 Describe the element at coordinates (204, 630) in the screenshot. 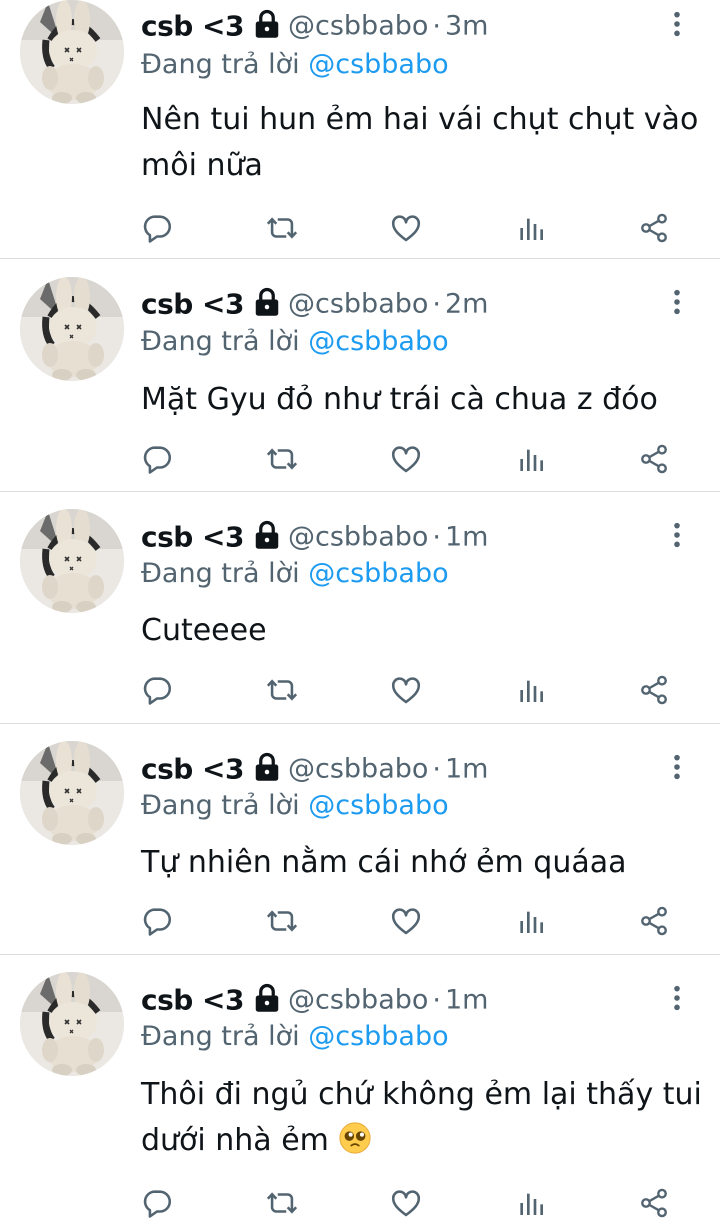

I see `tweet-text-content: Cuteeee` at that location.